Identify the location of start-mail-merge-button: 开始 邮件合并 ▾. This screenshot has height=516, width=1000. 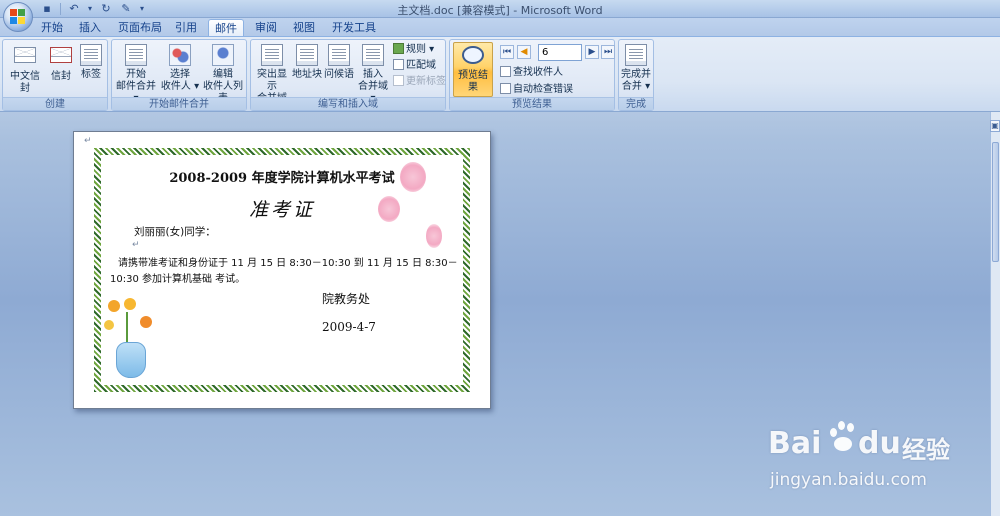
(136, 73).